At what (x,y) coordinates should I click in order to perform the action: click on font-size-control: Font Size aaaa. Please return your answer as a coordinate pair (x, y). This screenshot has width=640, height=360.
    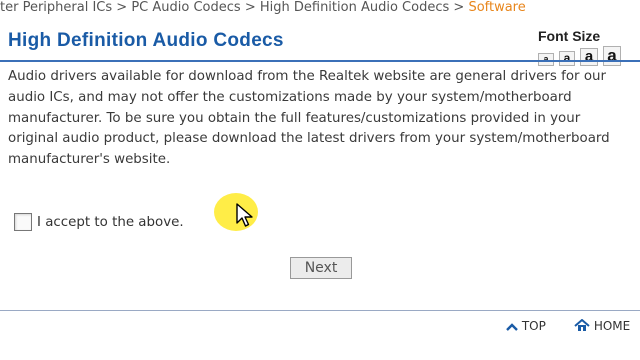
    Looking at the image, I should click on (579, 47).